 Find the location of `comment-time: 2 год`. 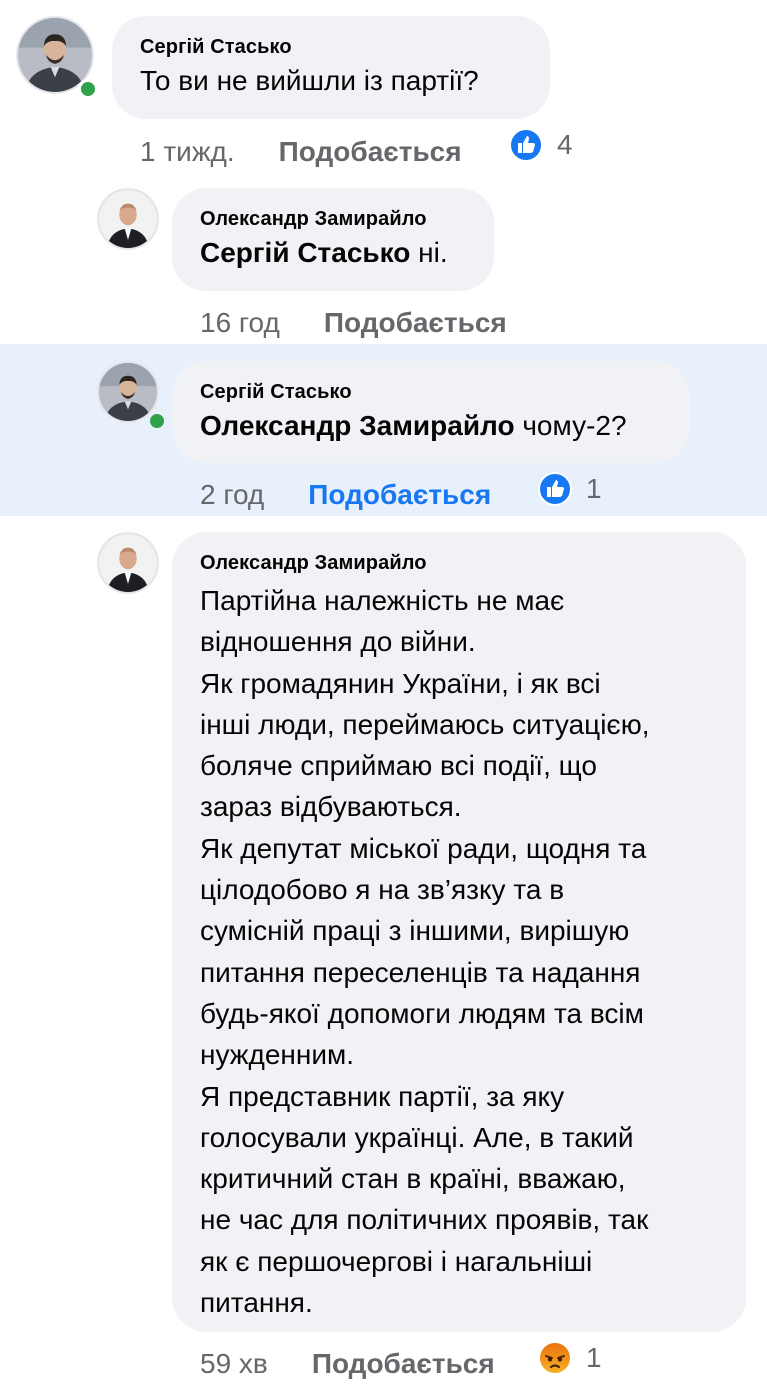

comment-time: 2 год is located at coordinates (232, 495).